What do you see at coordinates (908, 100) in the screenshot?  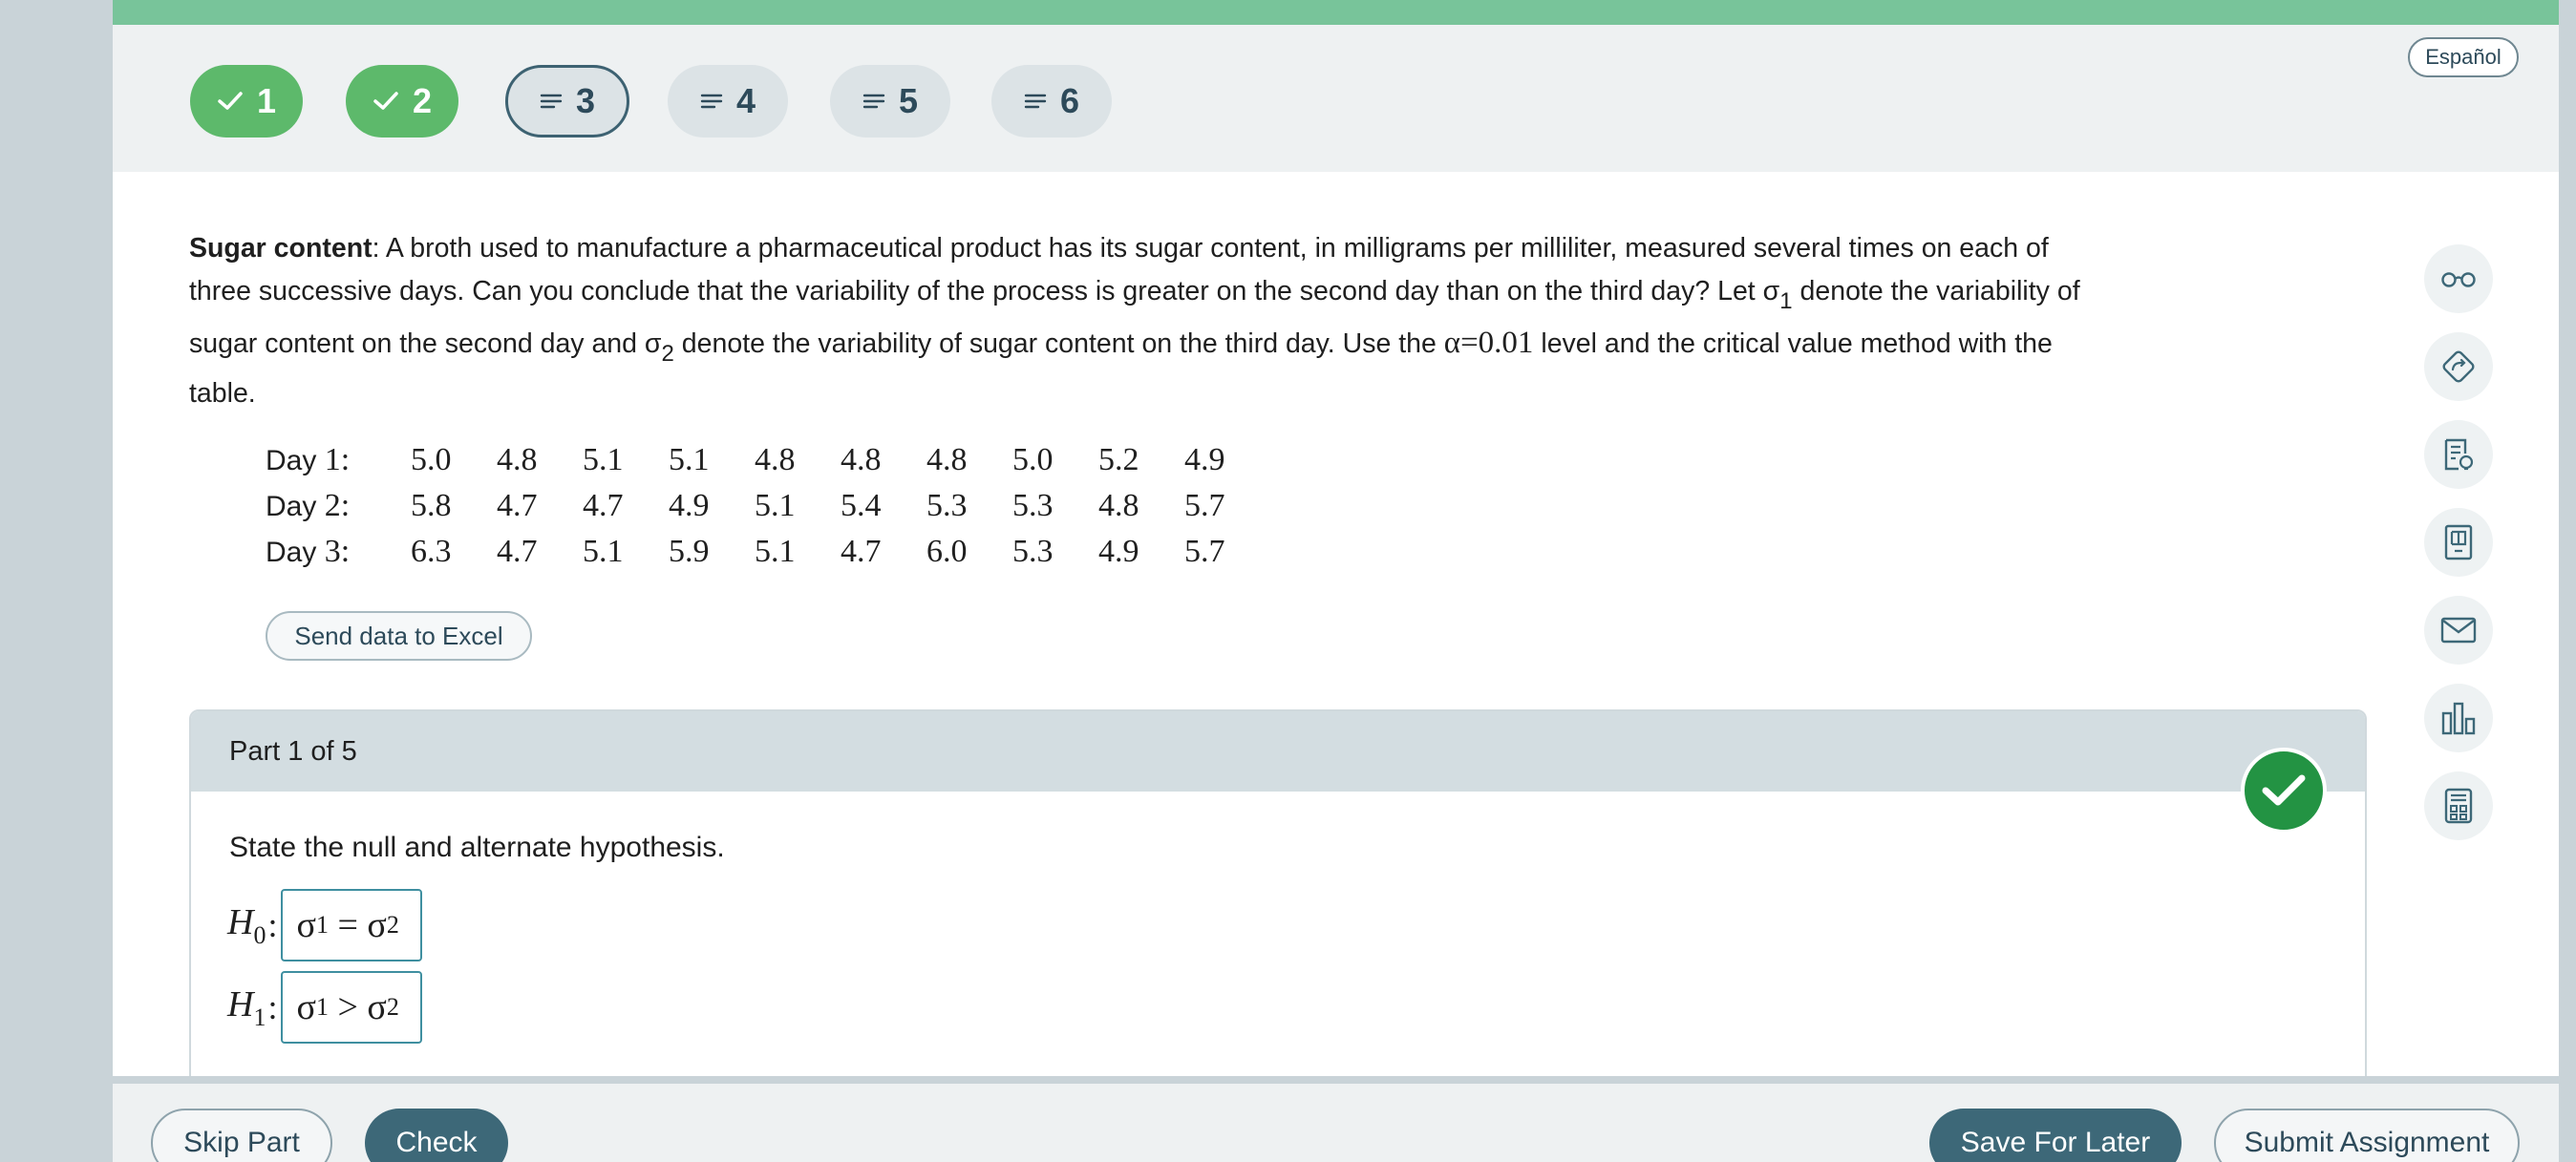 I see `question-number: 5` at bounding box center [908, 100].